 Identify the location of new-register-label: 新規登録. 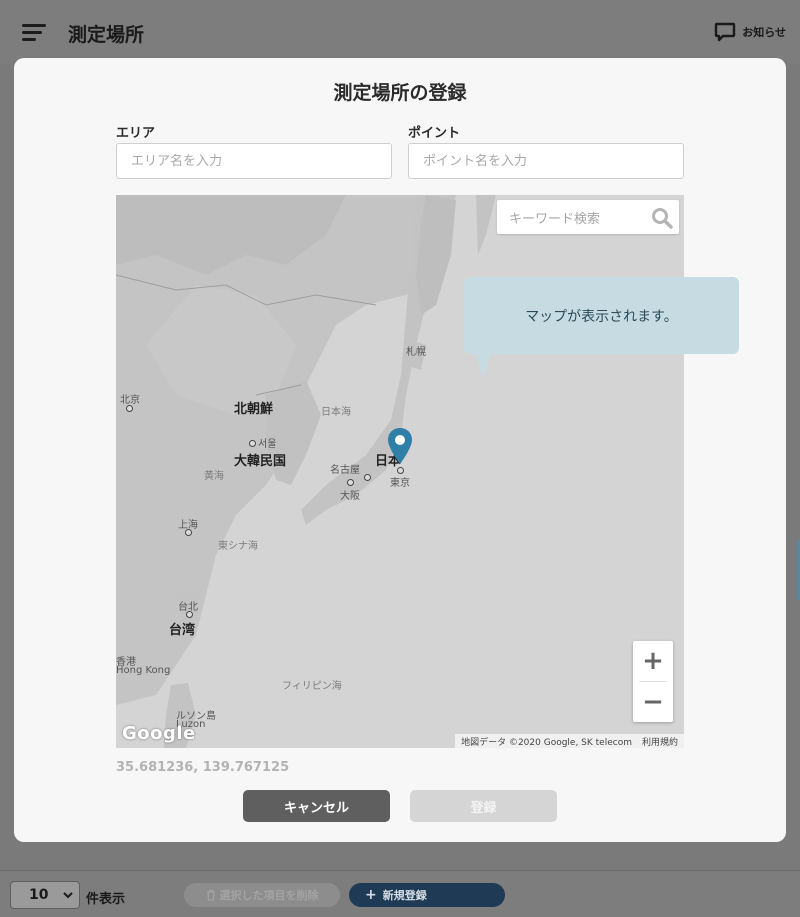
(404, 895).